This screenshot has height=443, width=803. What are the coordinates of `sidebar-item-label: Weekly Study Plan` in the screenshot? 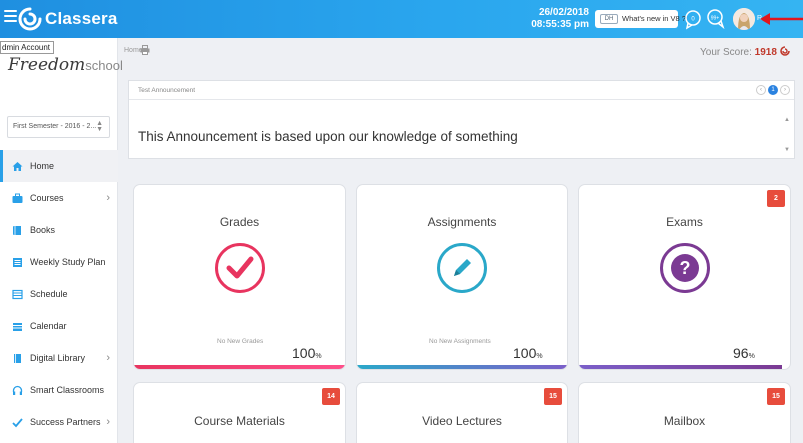 It's located at (68, 262).